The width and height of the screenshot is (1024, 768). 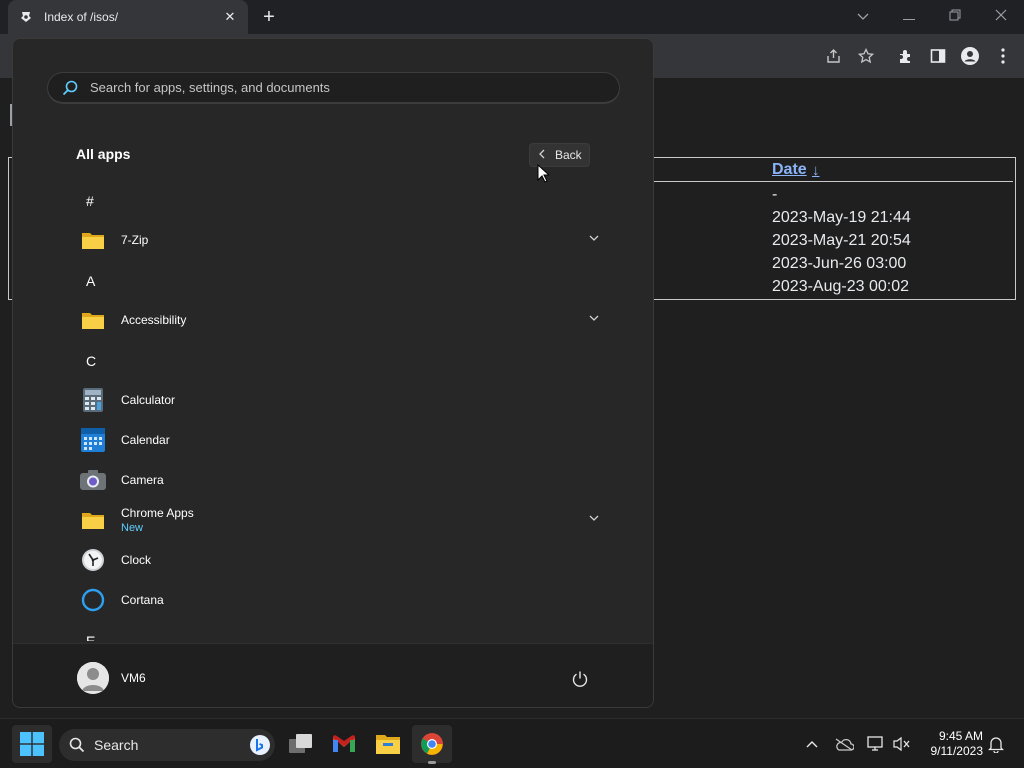 I want to click on tab-close-icon: ✕, so click(x=230, y=17).